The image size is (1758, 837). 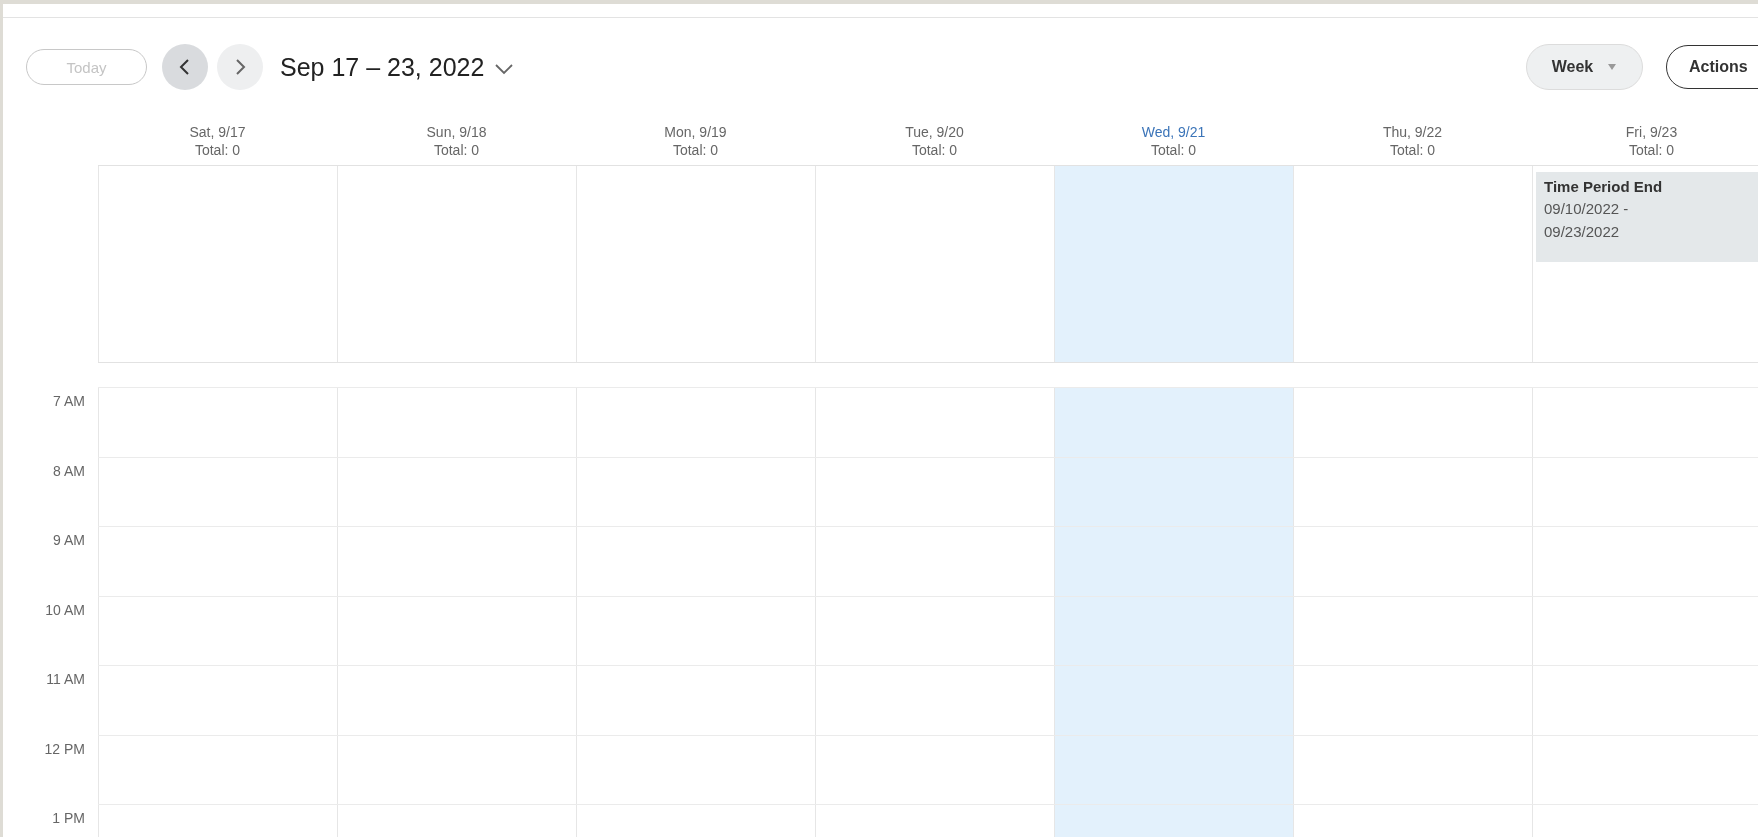 What do you see at coordinates (1412, 132) in the screenshot?
I see `day-label: Thu, 9/22` at bounding box center [1412, 132].